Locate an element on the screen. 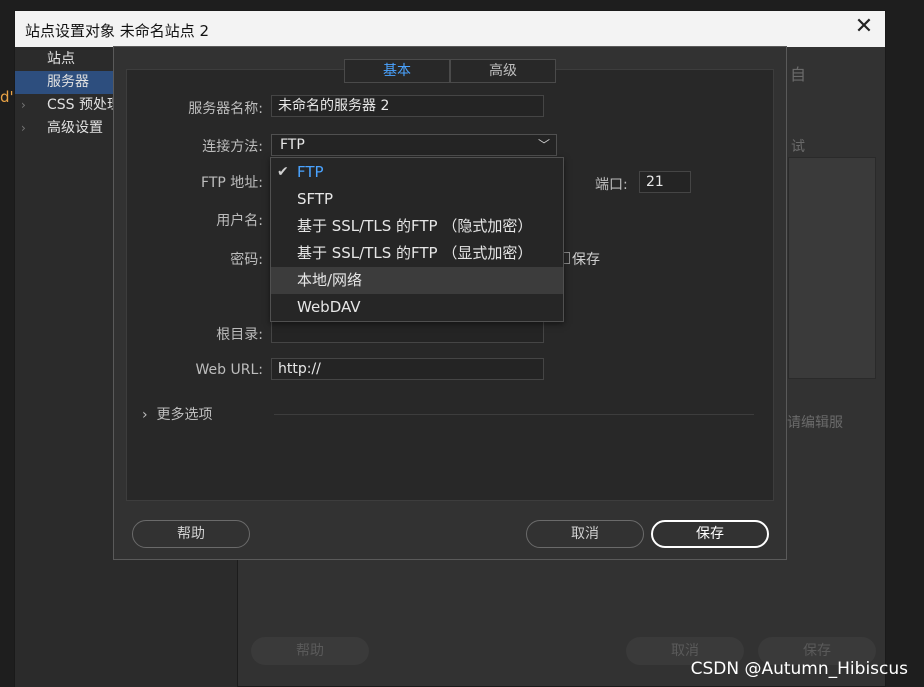 This screenshot has height=687, width=924. dropdown-option-label: 基于 SSL/TLS 的FTP （显式加密） is located at coordinates (415, 253).